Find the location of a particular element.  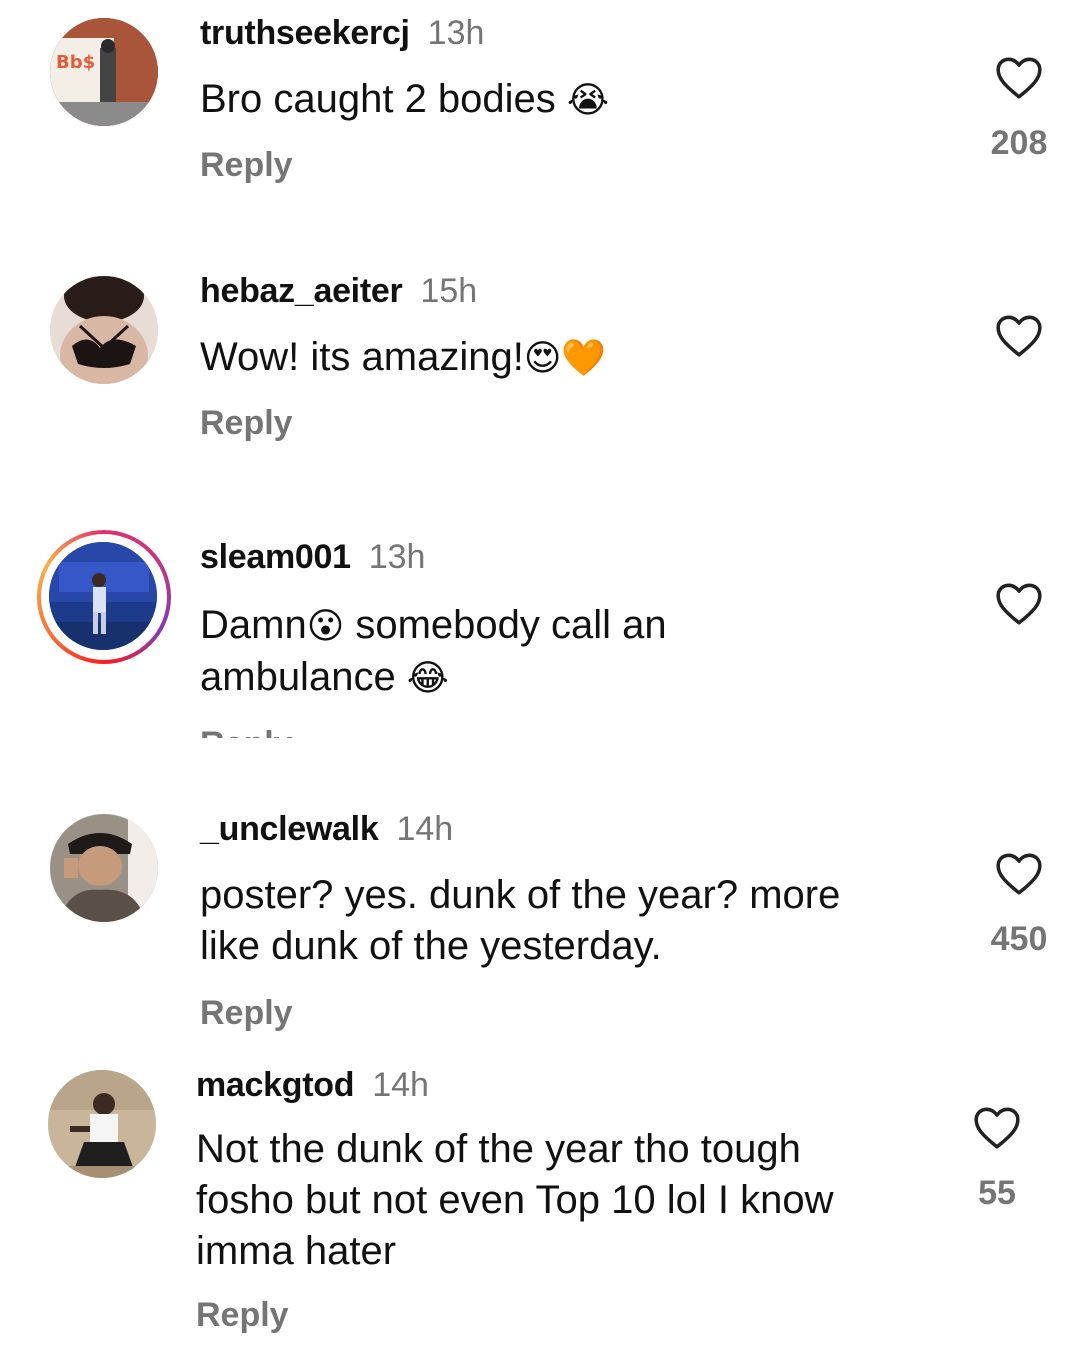

comment-text: Bro caught 2 bodies 😭 is located at coordinates (550, 100).